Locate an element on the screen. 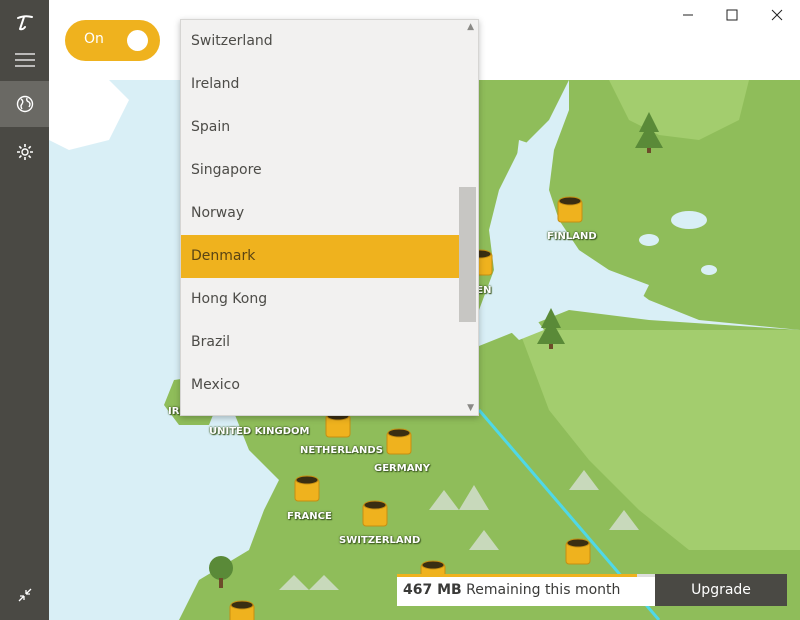 Image resolution: width=800 pixels, height=620 pixels. dropdown-option: Singapore is located at coordinates (321, 170).